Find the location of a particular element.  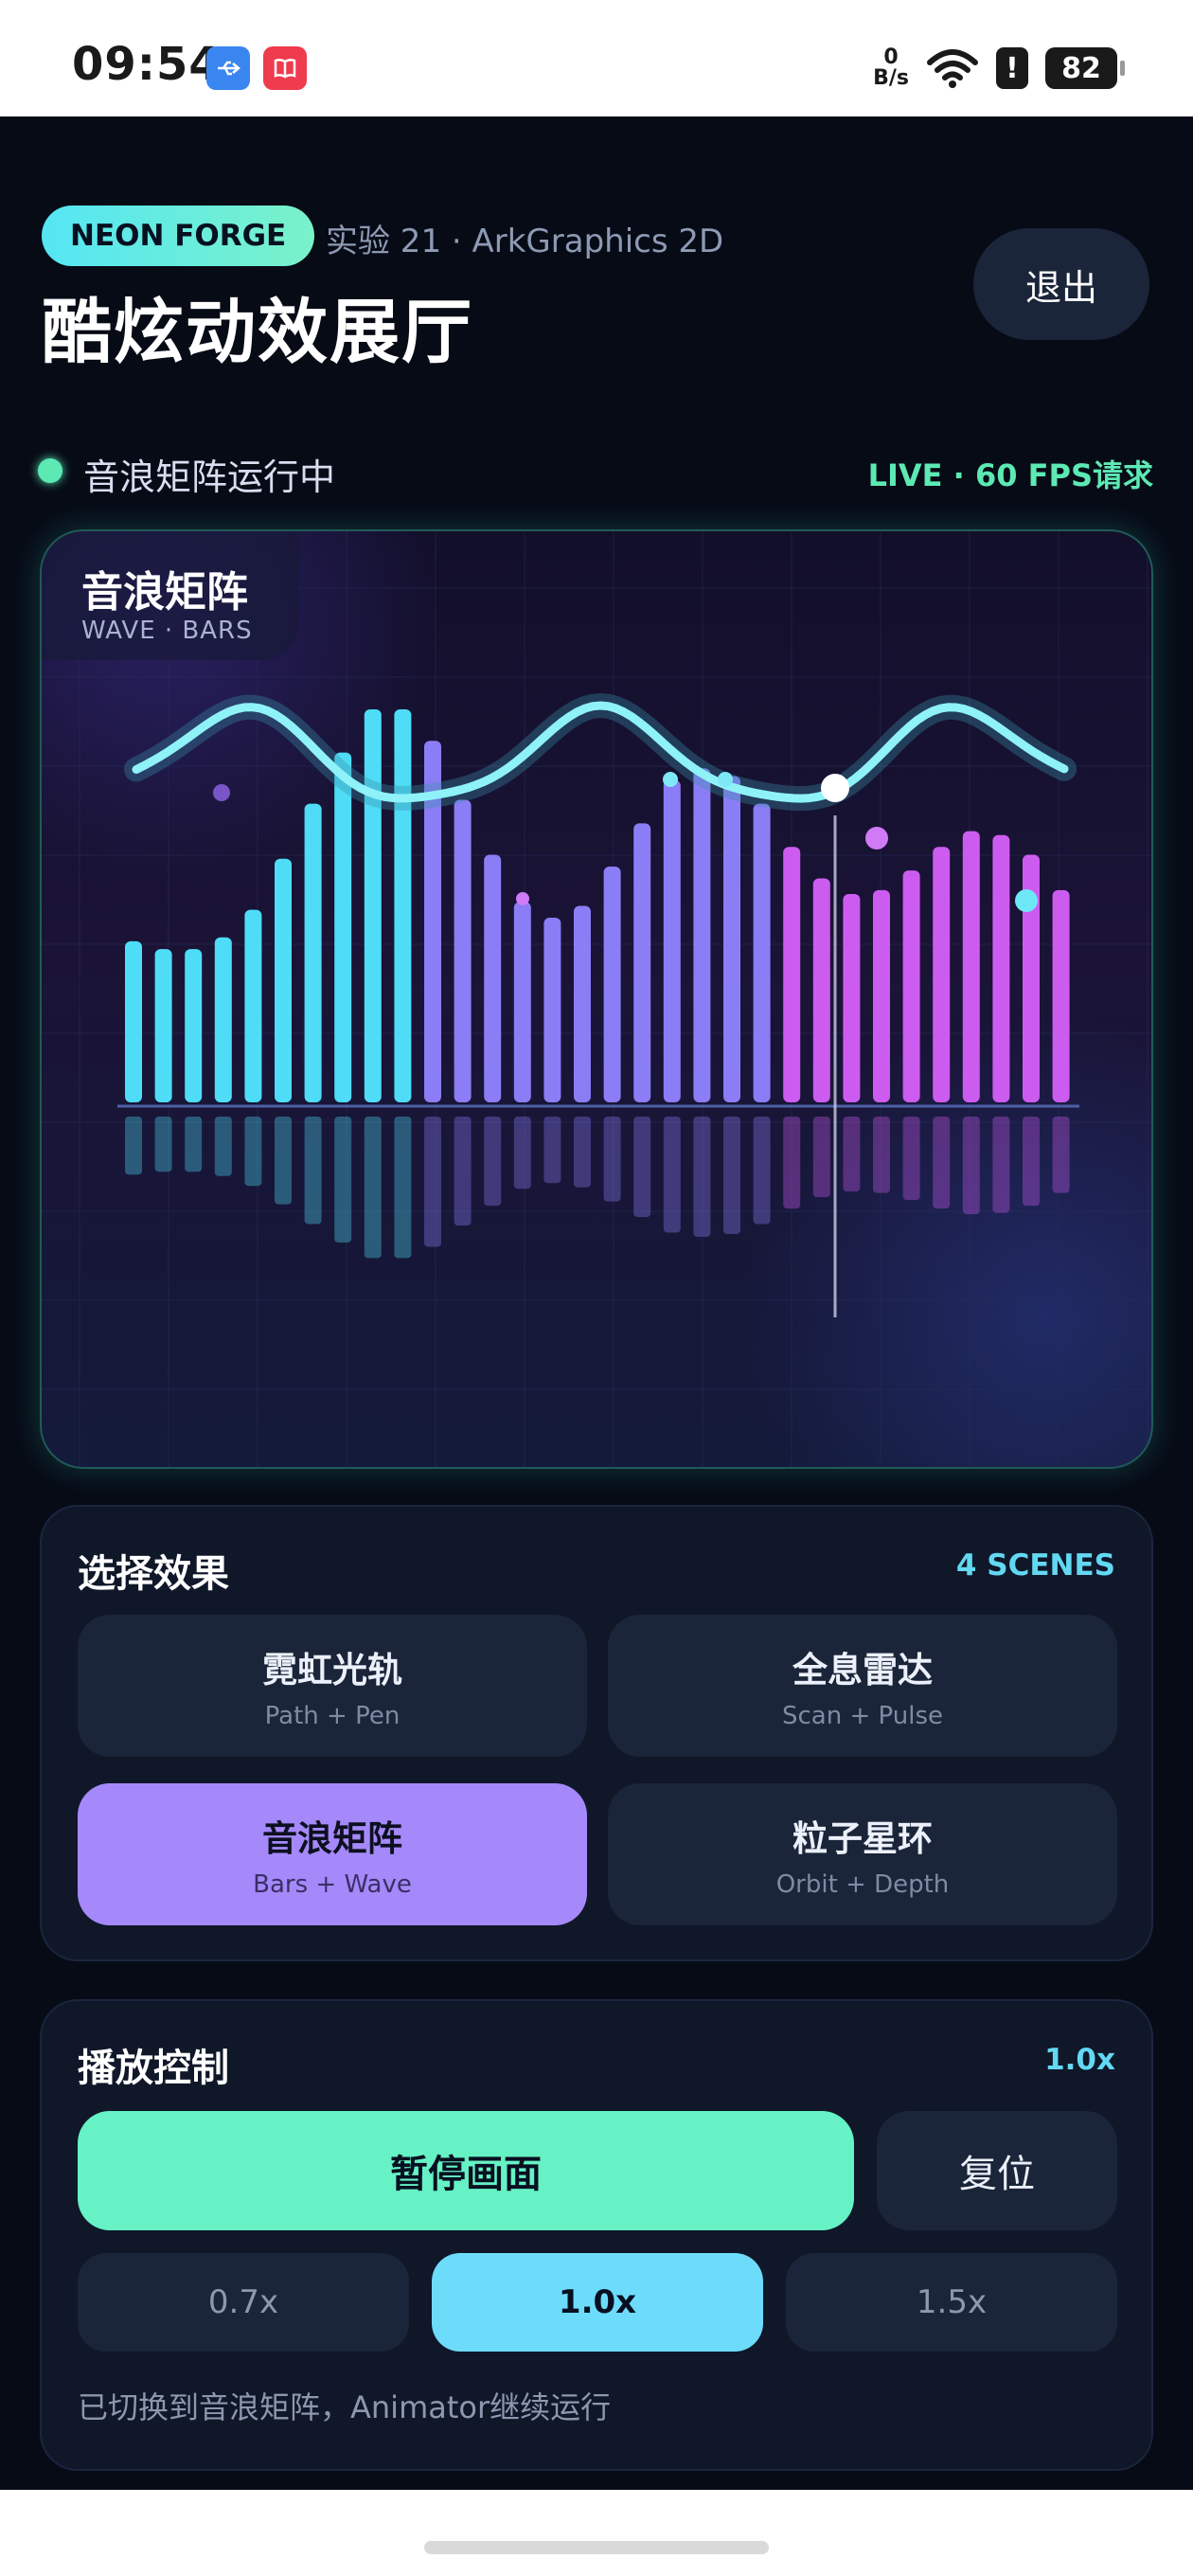

scene-button-neon-trail: 霓虹光轨 Path + Pen is located at coordinates (332, 1686).